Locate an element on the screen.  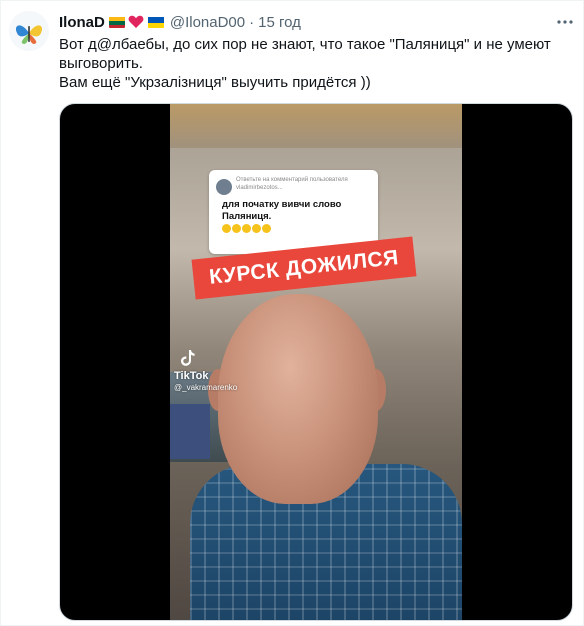
tweet-header: IlonaD @IlonaD00 · 15 год is located at coordinates (180, 22).